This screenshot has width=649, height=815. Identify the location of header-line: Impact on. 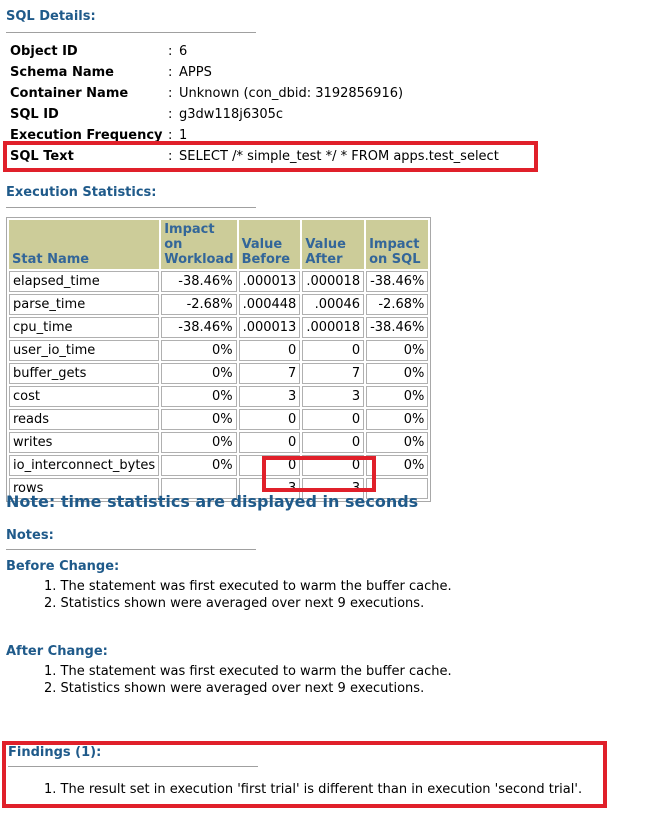
(189, 237).